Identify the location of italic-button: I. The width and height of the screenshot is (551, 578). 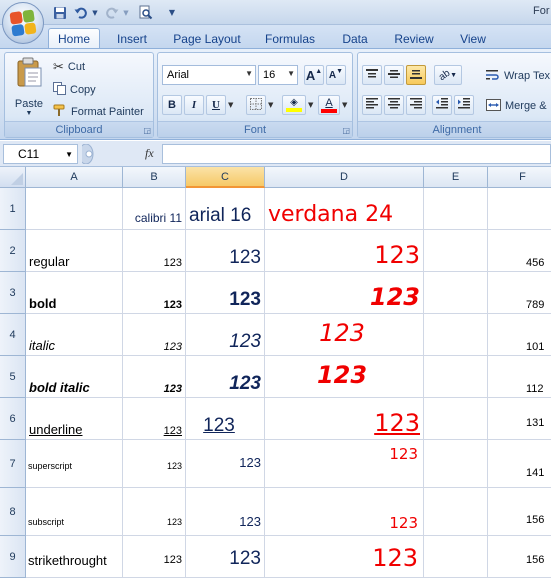
(194, 105).